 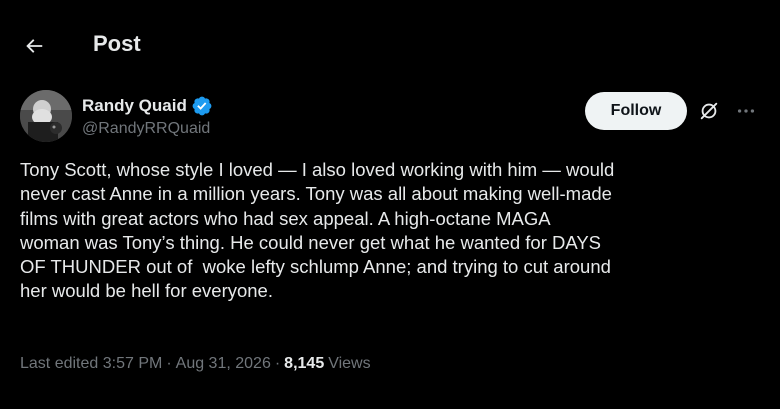 What do you see at coordinates (304, 363) in the screenshot?
I see `views-count: 8,145` at bounding box center [304, 363].